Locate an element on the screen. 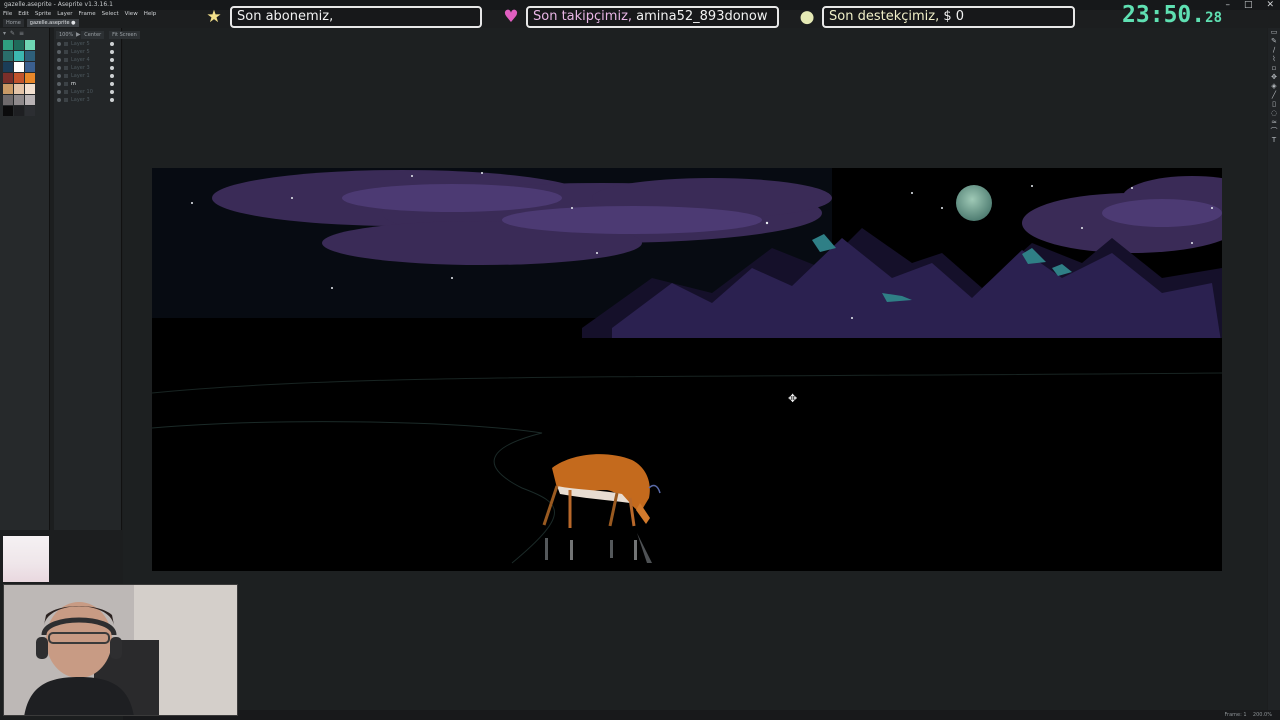 Image resolution: width=1280 pixels, height=720 pixels. eyedropper-tool-icon: ⌇ is located at coordinates (1274, 59).